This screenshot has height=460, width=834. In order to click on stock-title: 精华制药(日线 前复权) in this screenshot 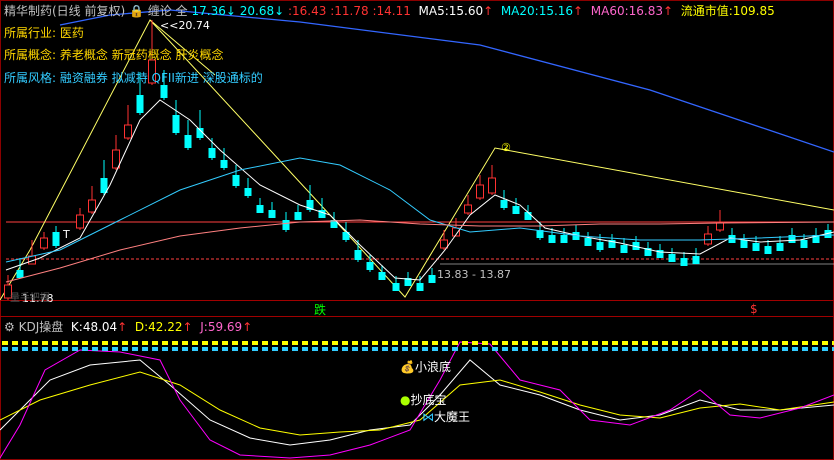, I will do `click(64, 11)`.